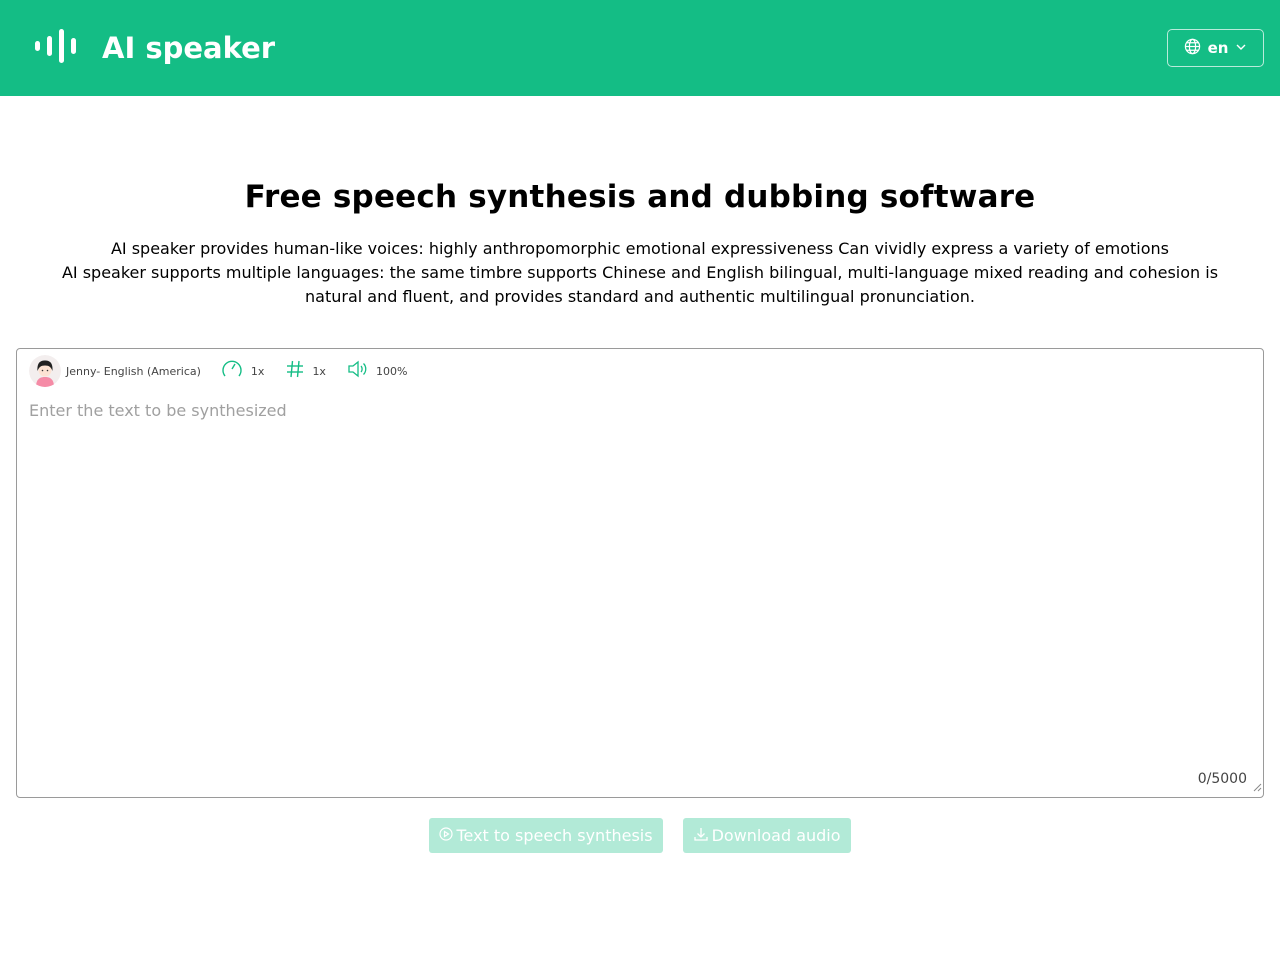  Describe the element at coordinates (1192, 48) in the screenshot. I see `globe-icon` at that location.